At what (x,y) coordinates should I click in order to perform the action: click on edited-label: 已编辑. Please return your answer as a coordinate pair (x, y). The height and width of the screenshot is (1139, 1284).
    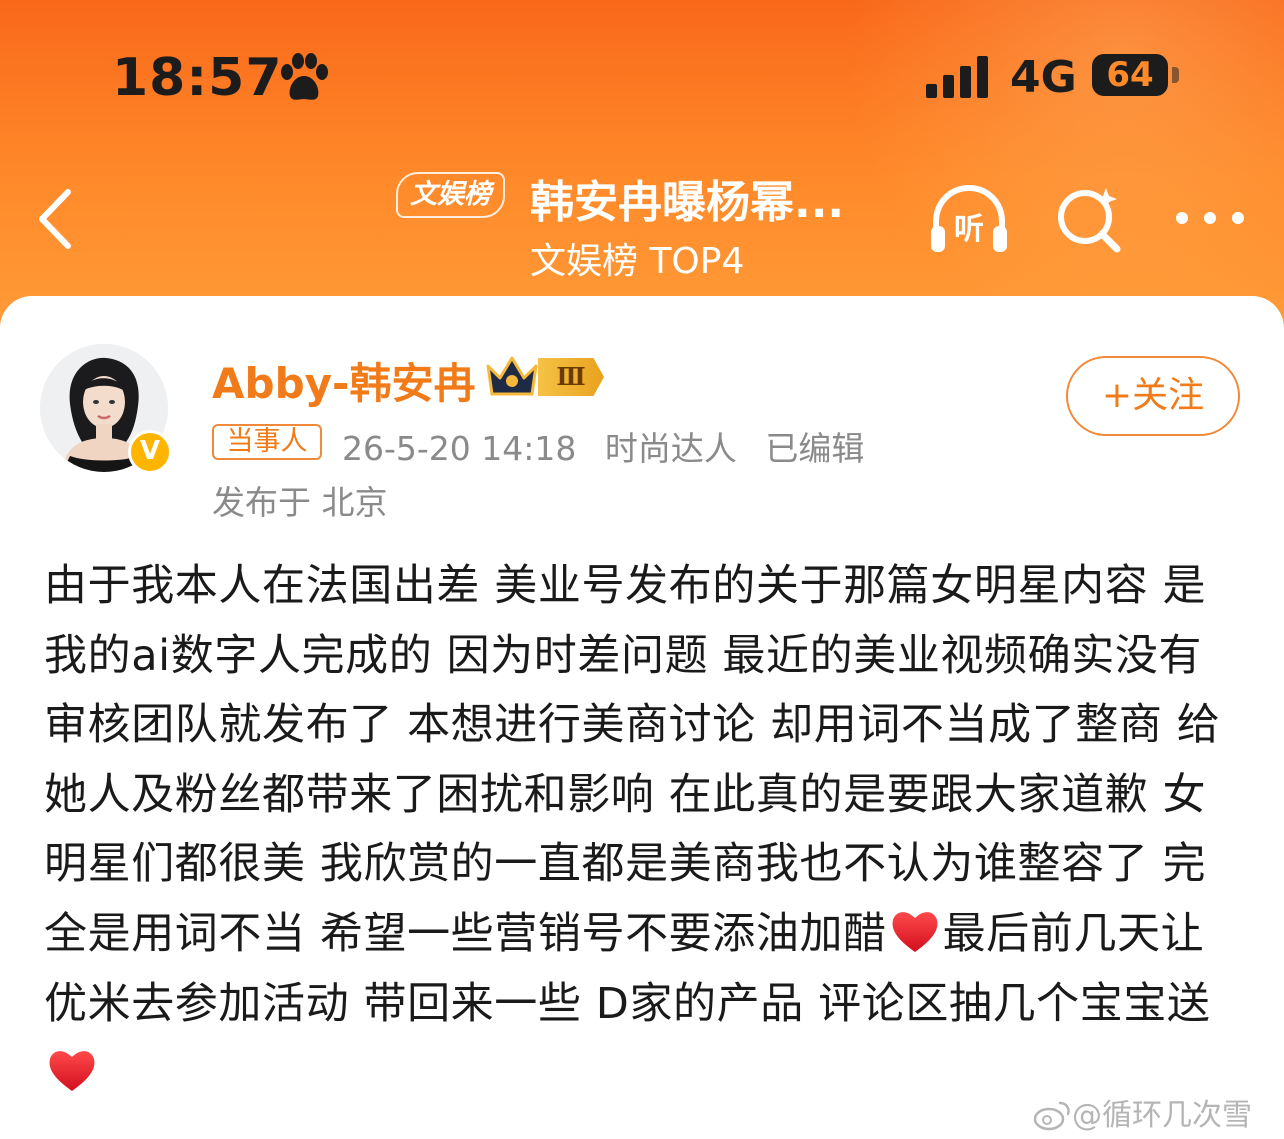
    Looking at the image, I should click on (815, 448).